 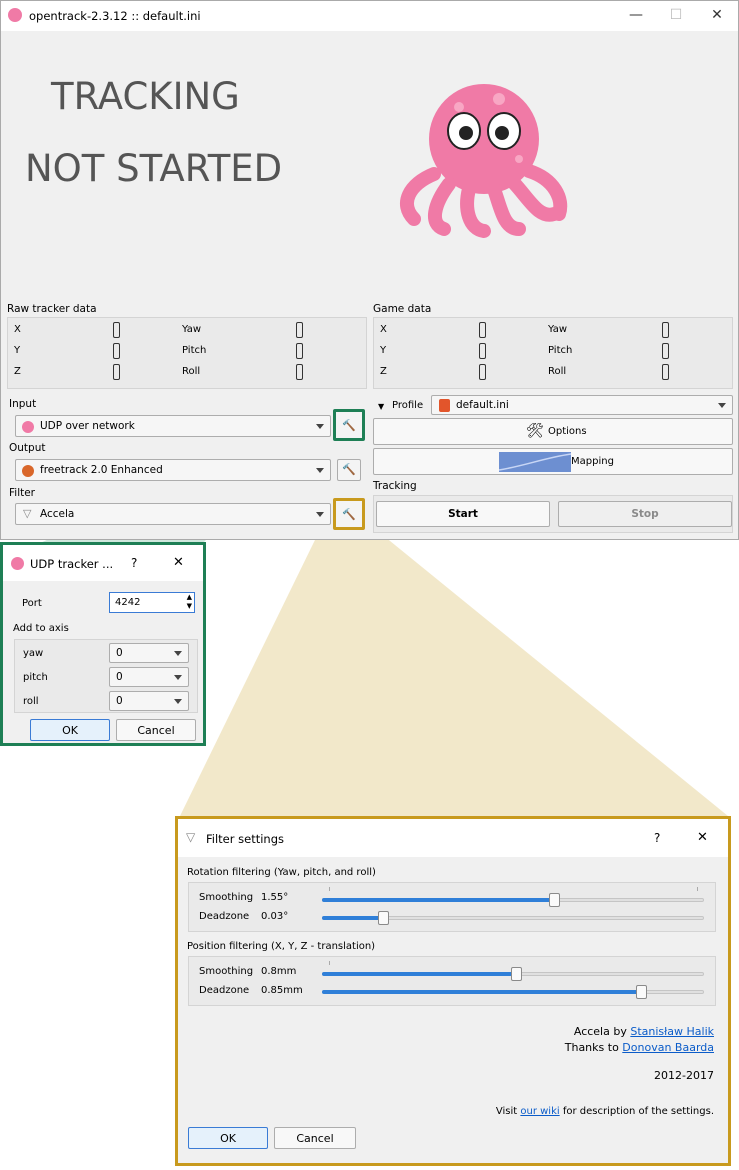 I want to click on pos-deadzone-value: 0.85mm, so click(x=282, y=990).